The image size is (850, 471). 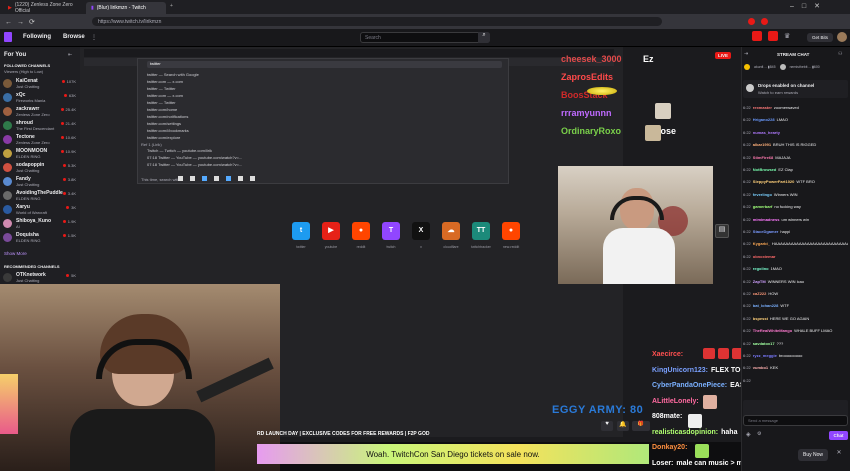 I want to click on shortcut-label: twitch, so click(x=391, y=247).